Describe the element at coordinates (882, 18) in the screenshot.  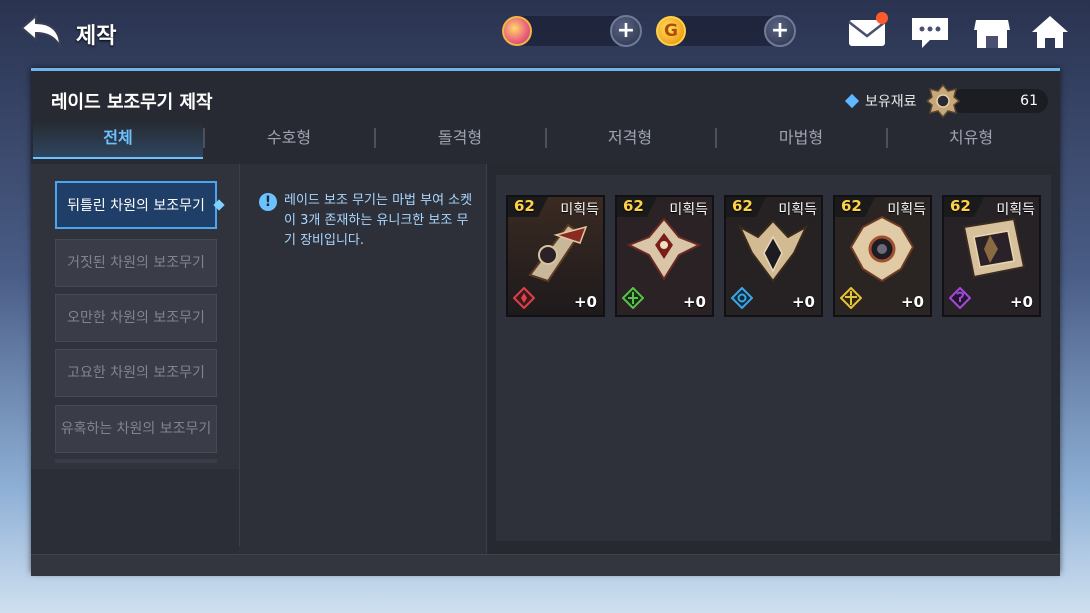
I see `notification-dot` at that location.